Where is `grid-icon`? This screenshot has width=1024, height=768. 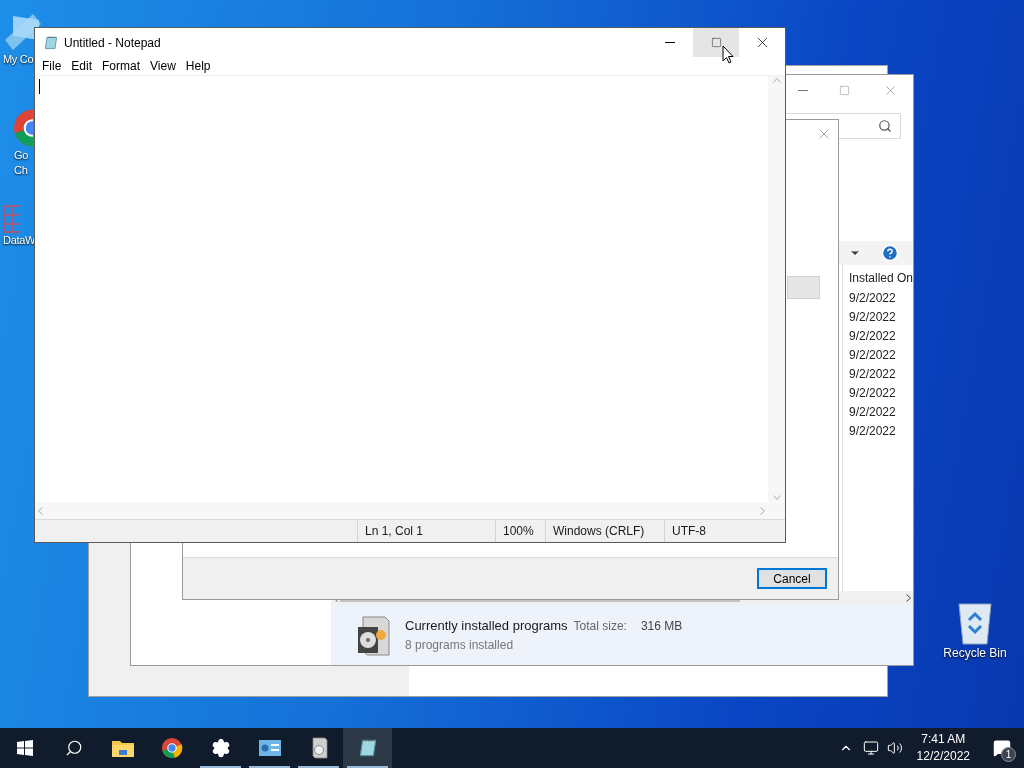 grid-icon is located at coordinates (11, 219).